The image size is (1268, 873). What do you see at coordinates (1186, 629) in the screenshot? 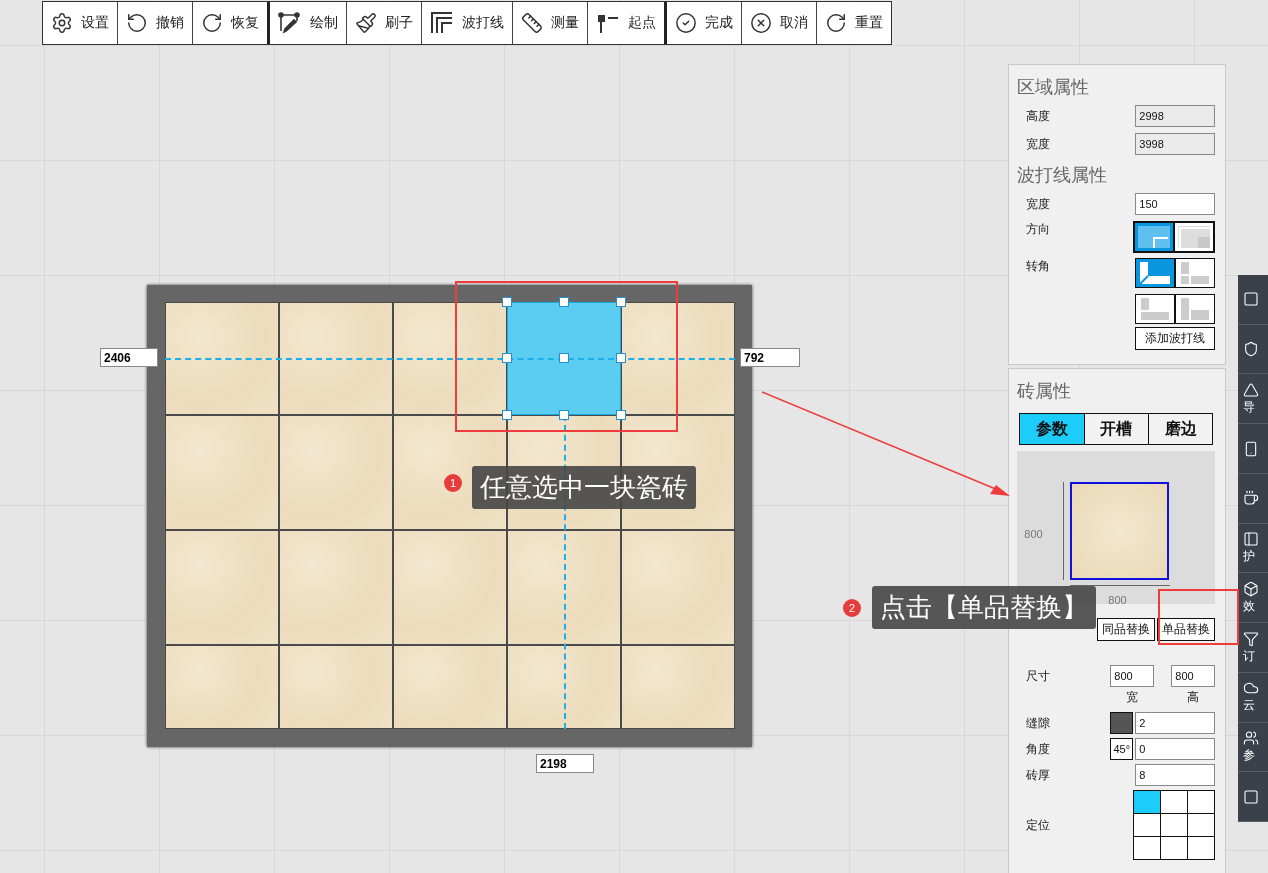
I see `replace-button: 单品替换` at bounding box center [1186, 629].